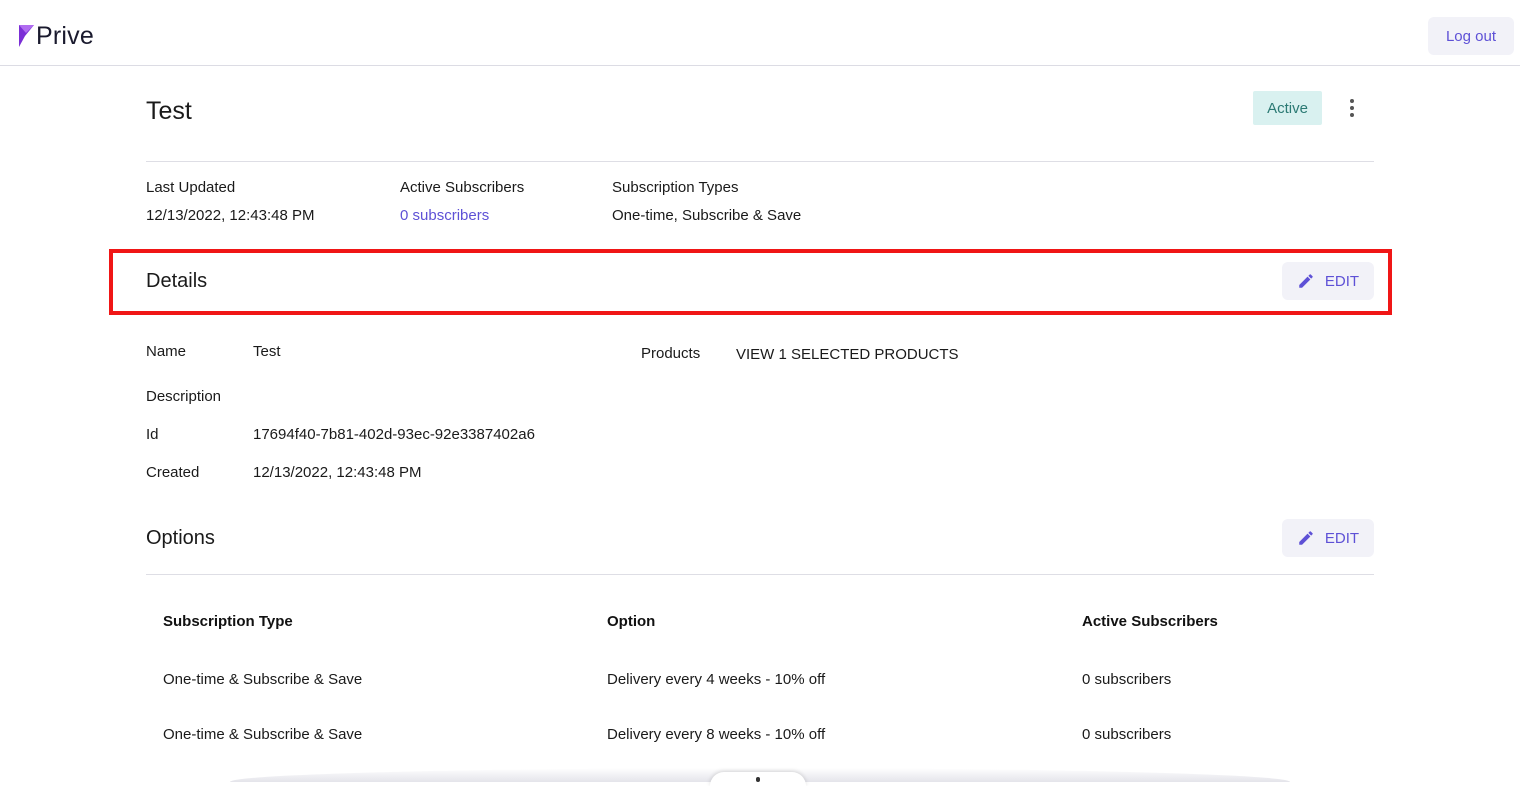 Image resolution: width=1520 pixels, height=786 pixels. Describe the element at coordinates (180, 538) in the screenshot. I see `options-section-title: Options` at that location.